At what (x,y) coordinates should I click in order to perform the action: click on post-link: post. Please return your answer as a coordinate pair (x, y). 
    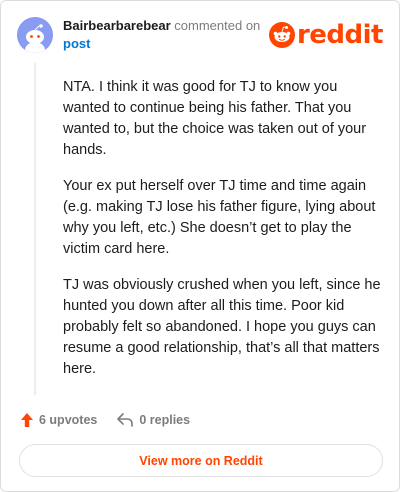
    Looking at the image, I should click on (161, 44).